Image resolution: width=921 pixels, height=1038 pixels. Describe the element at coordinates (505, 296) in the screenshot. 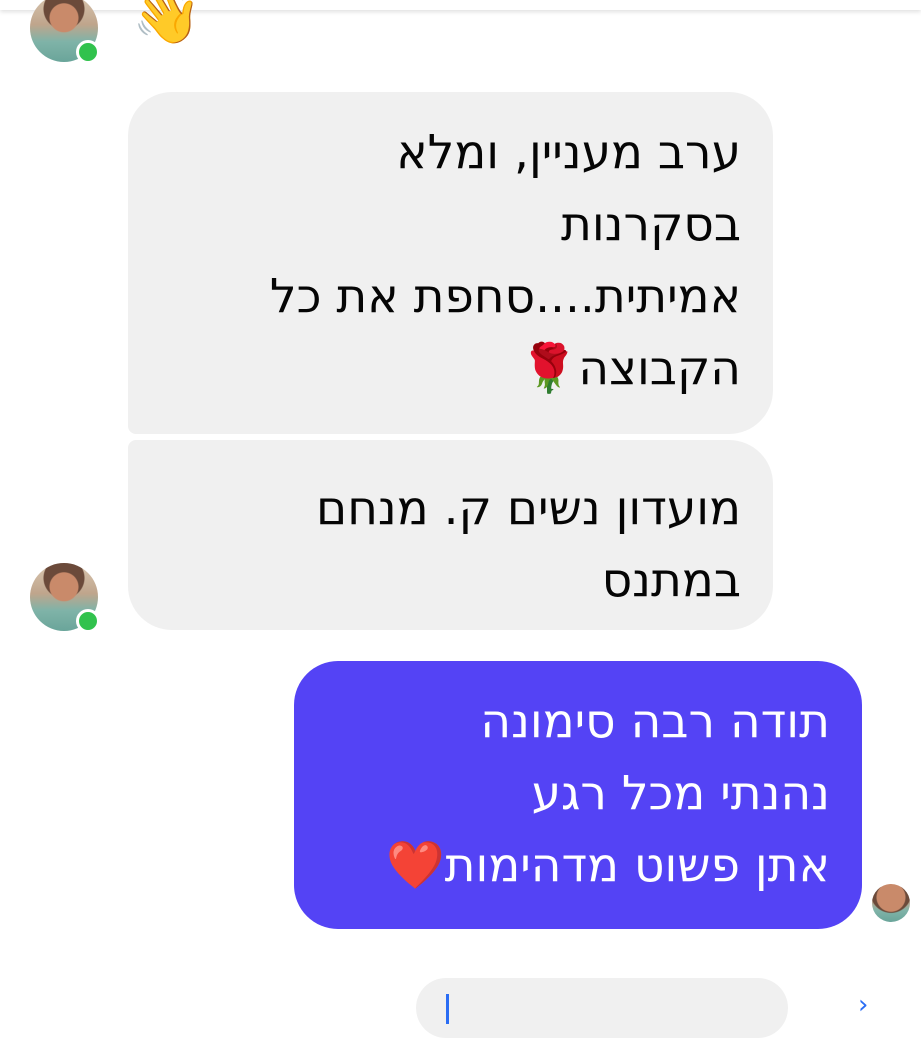

I see `message-line: אמיתית....סחפת את כל` at that location.